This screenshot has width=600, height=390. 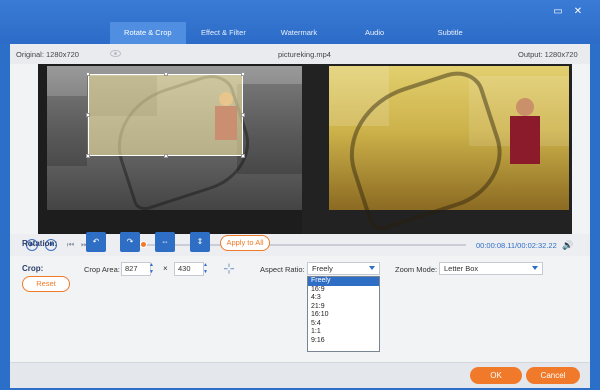 What do you see at coordinates (245, 243) in the screenshot?
I see `apply-to-all-button: Apply to All` at bounding box center [245, 243].